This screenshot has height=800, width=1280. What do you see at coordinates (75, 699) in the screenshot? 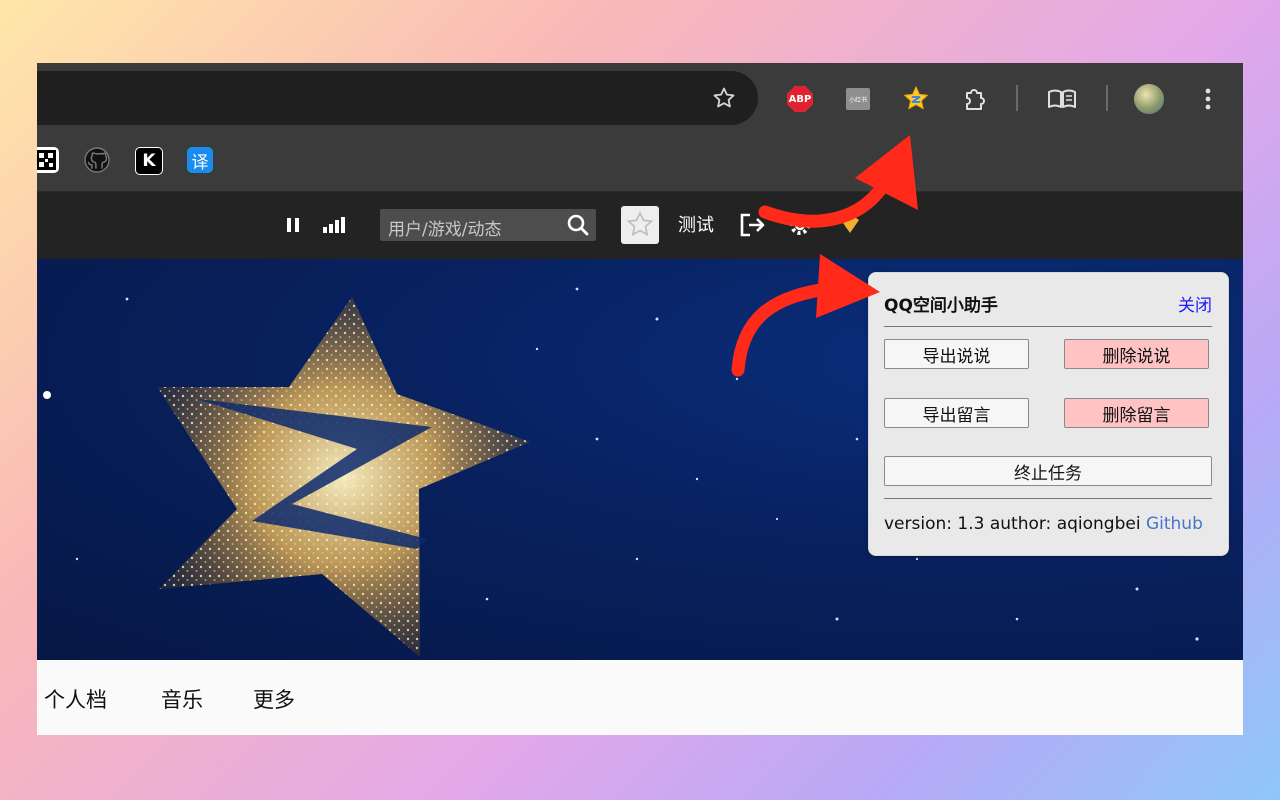
I see `nav-item-profile: 个人档` at bounding box center [75, 699].